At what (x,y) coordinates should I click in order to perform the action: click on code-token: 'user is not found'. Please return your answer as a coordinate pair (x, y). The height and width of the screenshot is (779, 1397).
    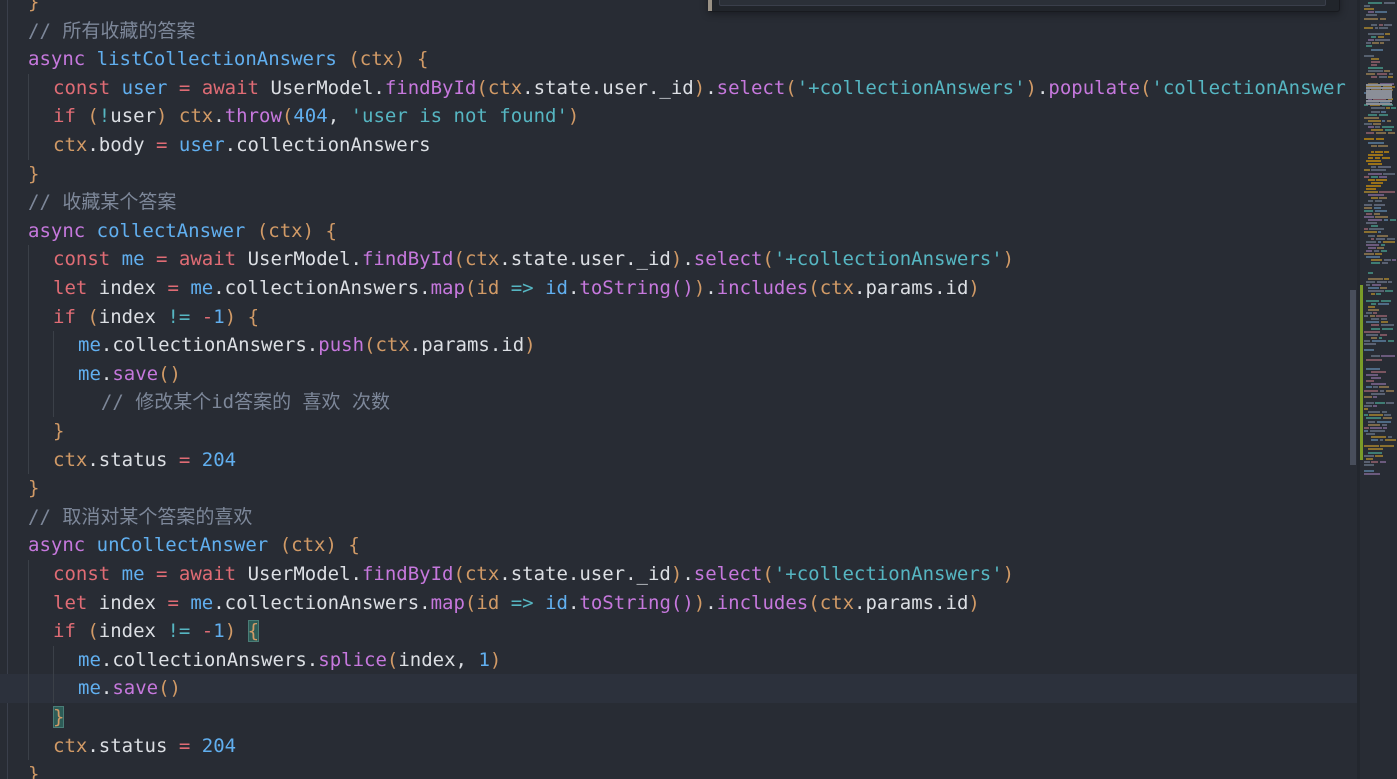
    Looking at the image, I should click on (459, 116).